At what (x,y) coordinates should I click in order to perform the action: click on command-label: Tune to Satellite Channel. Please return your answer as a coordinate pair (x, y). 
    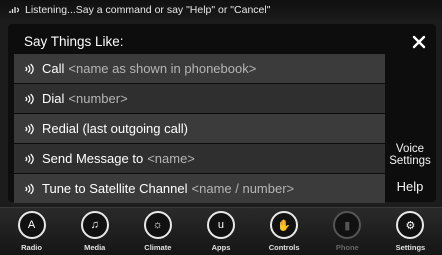
    Looking at the image, I should click on (115, 188).